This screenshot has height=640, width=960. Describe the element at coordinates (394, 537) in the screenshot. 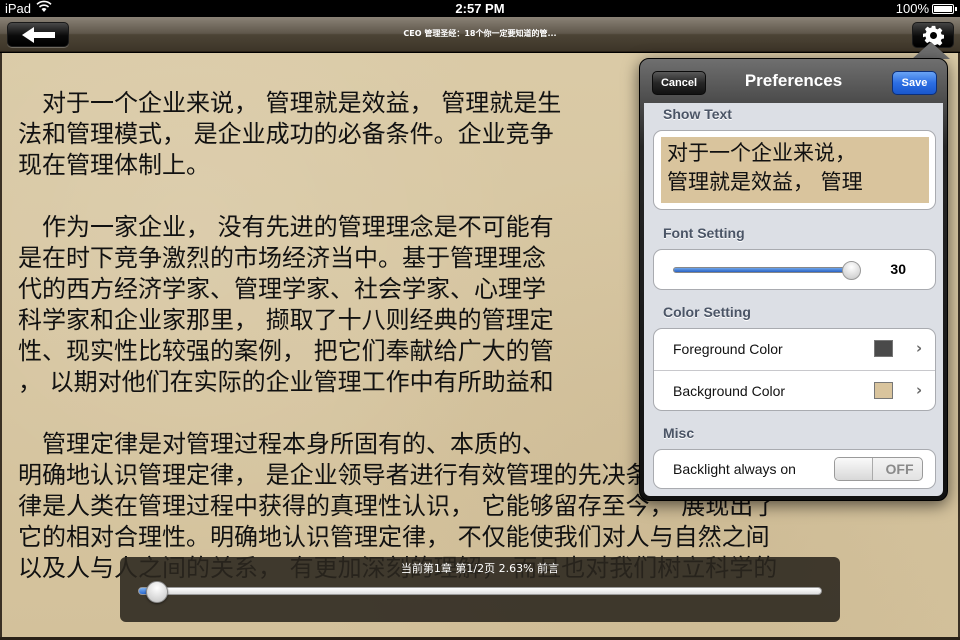

I see `text-line: 它的相对合理性。明确地认识管理定律， 不仅能使我们对人与自然之间` at that location.